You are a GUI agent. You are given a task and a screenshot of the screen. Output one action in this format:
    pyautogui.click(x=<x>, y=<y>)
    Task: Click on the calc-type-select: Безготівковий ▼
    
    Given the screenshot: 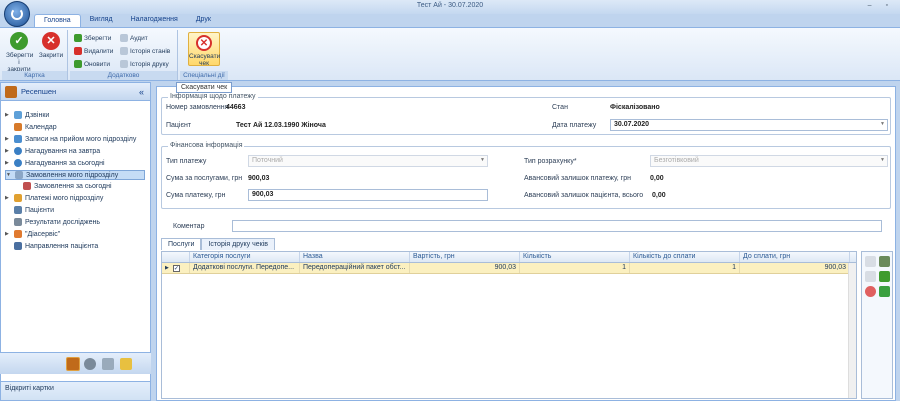 What is the action you would take?
    pyautogui.click(x=769, y=161)
    